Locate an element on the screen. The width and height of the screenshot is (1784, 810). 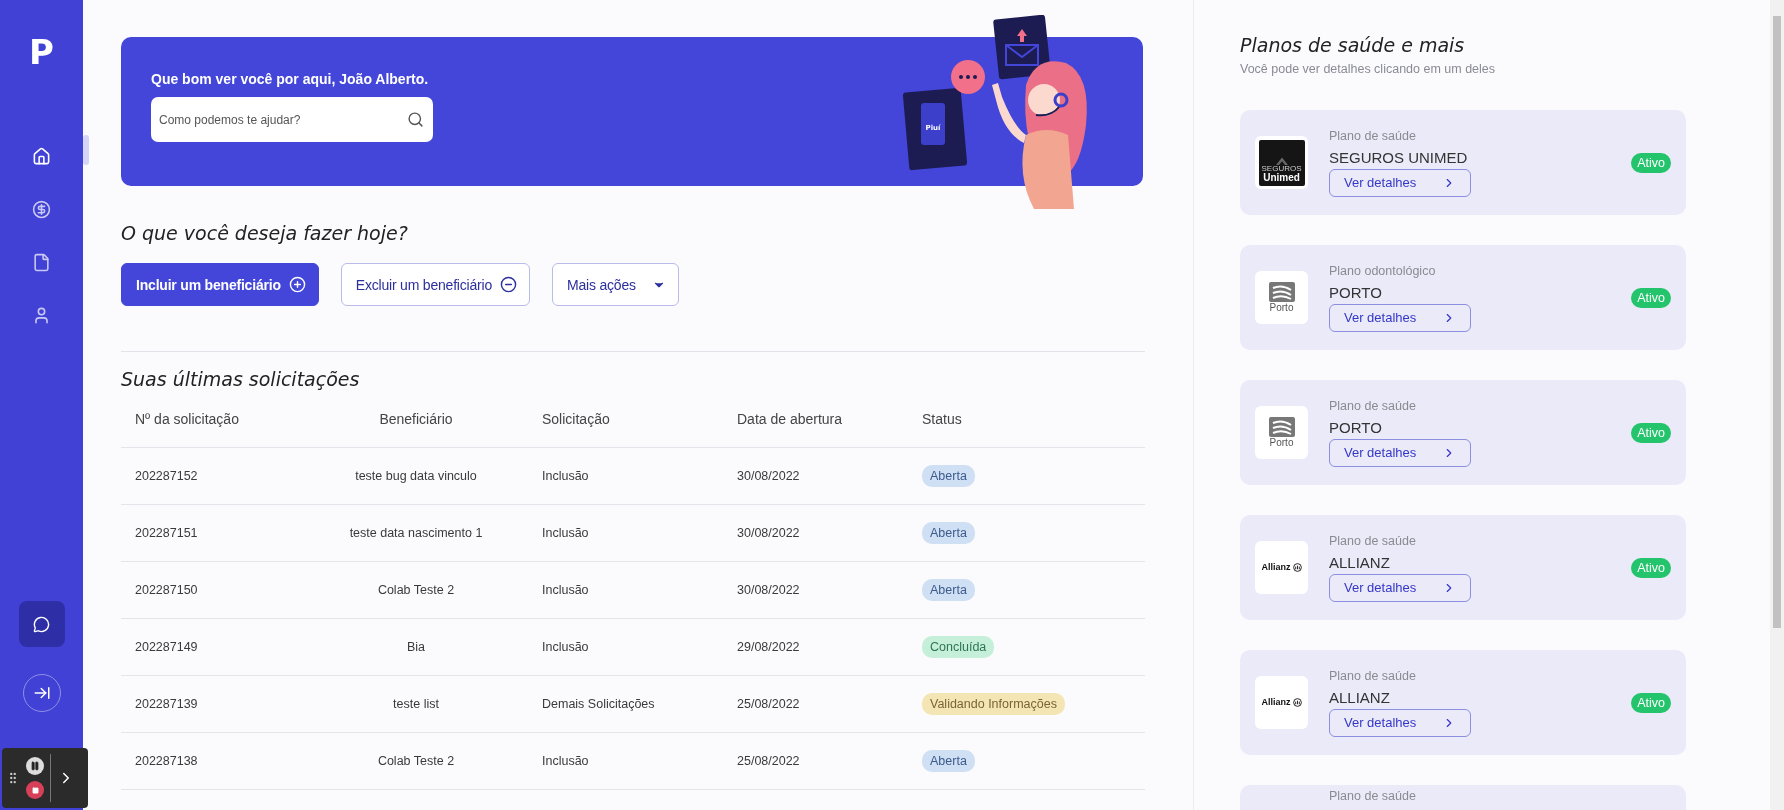
column-header: Status is located at coordinates (942, 418).